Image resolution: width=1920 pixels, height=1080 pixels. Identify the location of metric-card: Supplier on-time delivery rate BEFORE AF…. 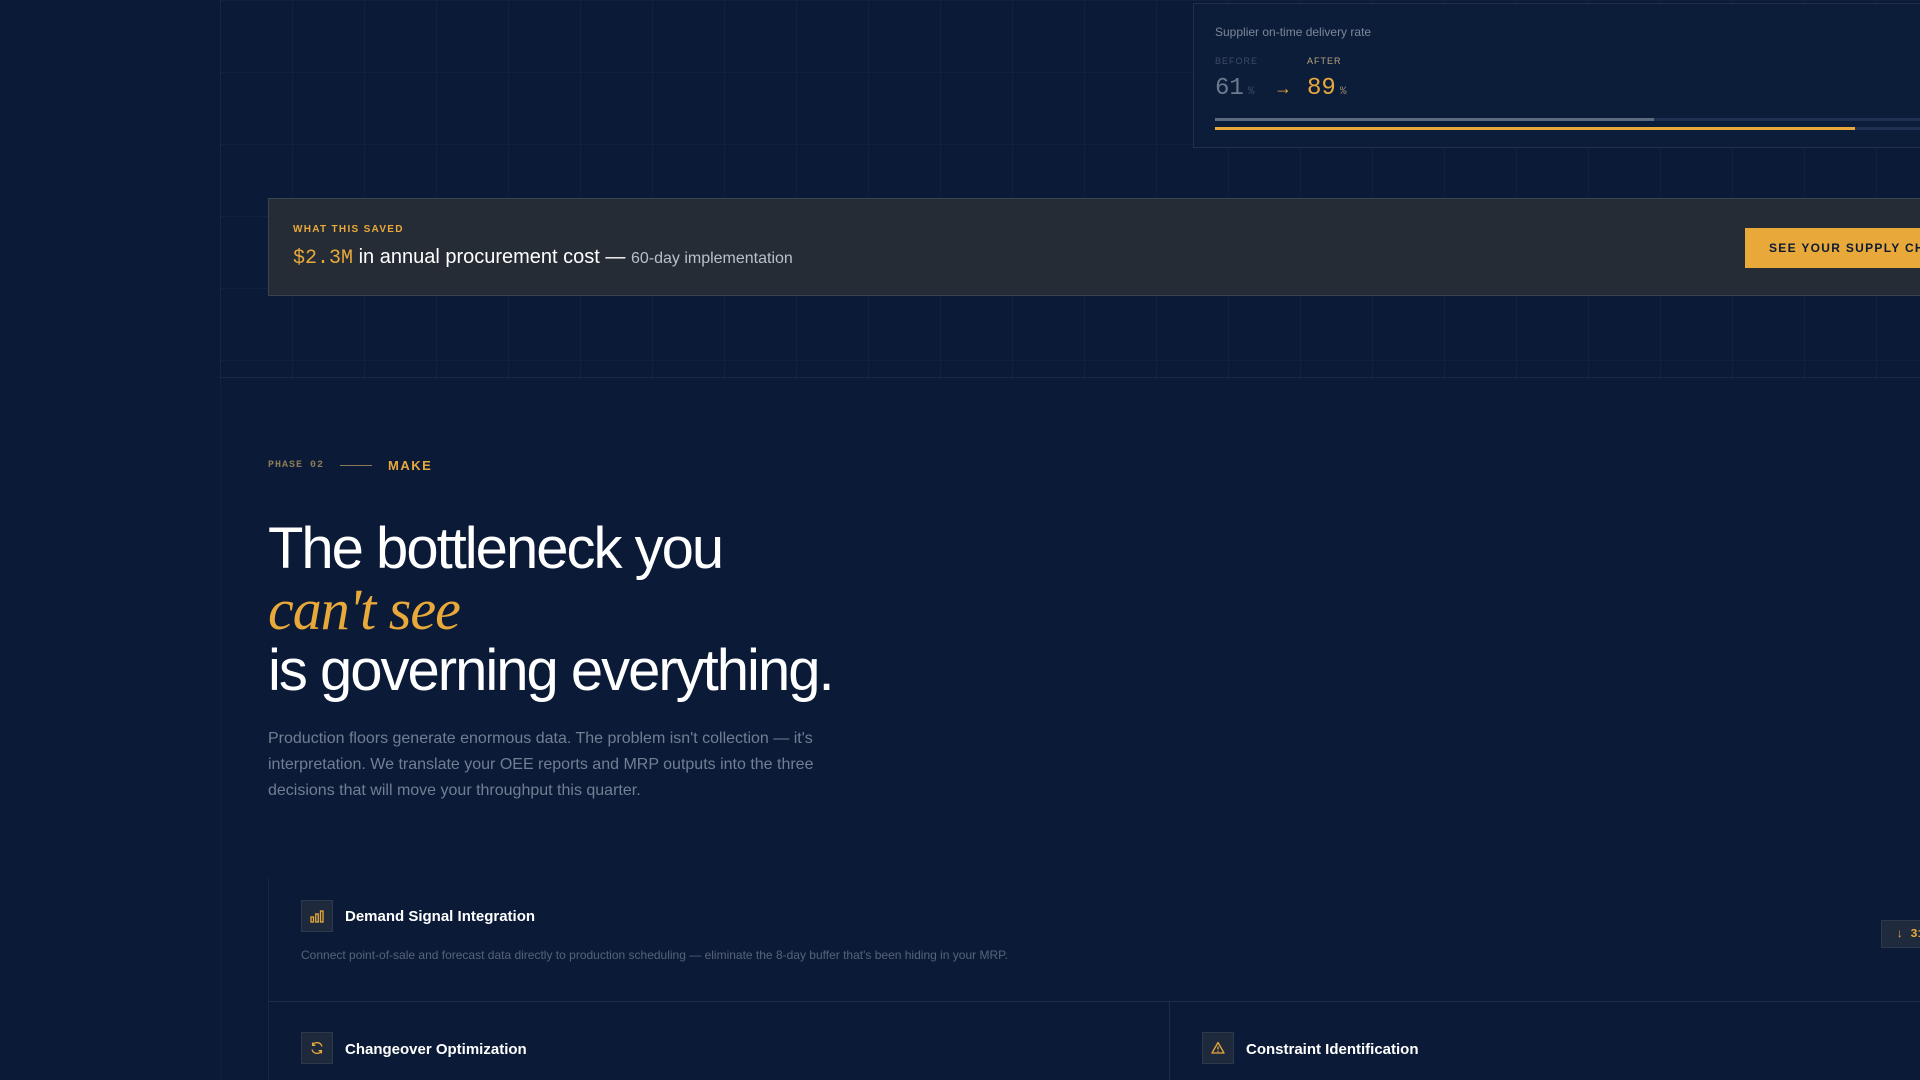
(1556, 75).